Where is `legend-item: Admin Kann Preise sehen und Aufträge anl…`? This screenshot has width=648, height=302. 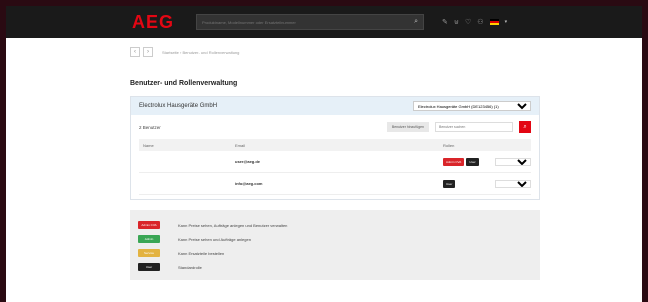
legend-item: Admin Kann Preise sehen und Aufträge anl… is located at coordinates (335, 239).